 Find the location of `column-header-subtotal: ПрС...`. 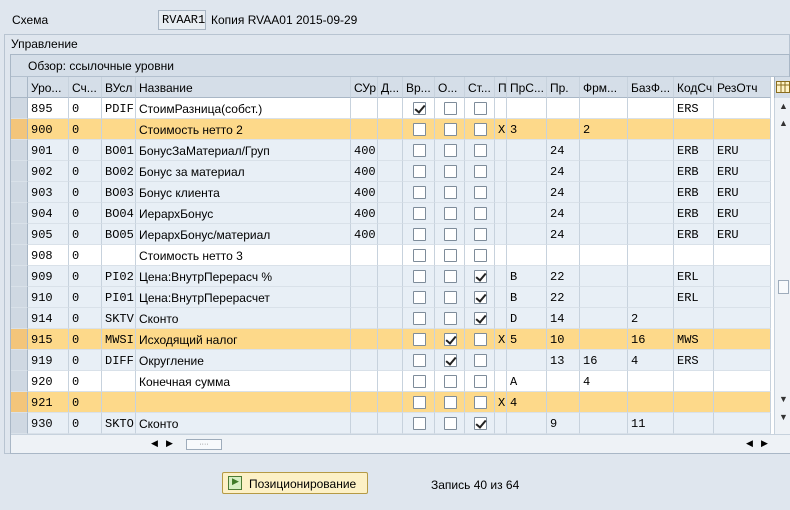

column-header-subtotal: ПрС... is located at coordinates (527, 87).